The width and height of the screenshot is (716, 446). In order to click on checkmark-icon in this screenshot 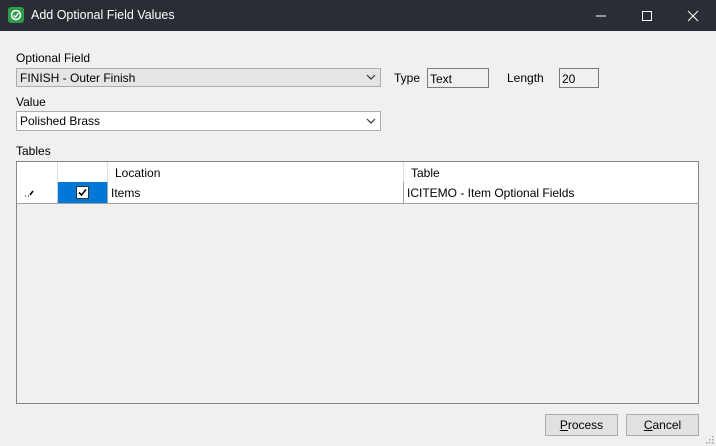, I will do `click(82, 192)`.